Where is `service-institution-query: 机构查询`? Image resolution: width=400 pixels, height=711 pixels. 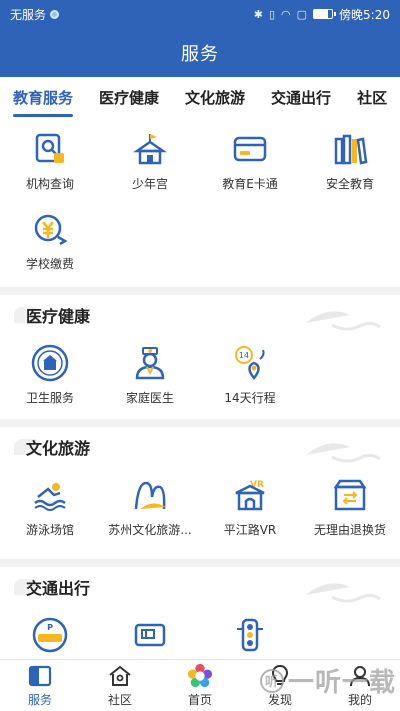 service-institution-query: 机构查询 is located at coordinates (50, 161).